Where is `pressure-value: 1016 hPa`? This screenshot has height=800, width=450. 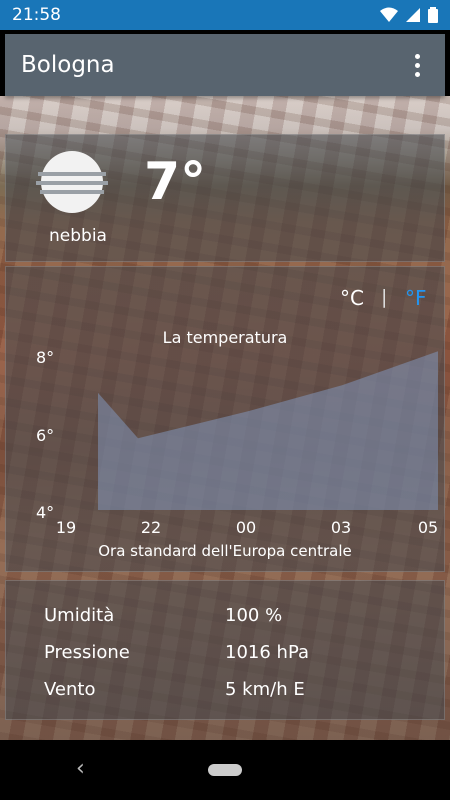
pressure-value: 1016 hPa is located at coordinates (267, 652).